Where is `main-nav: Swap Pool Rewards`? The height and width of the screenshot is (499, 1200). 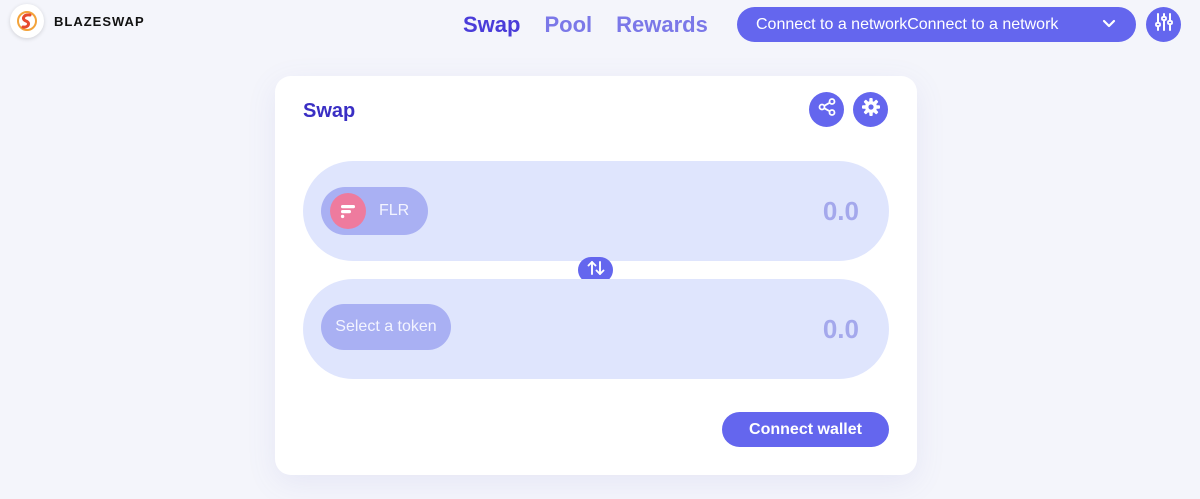 main-nav: Swap Pool Rewards is located at coordinates (585, 25).